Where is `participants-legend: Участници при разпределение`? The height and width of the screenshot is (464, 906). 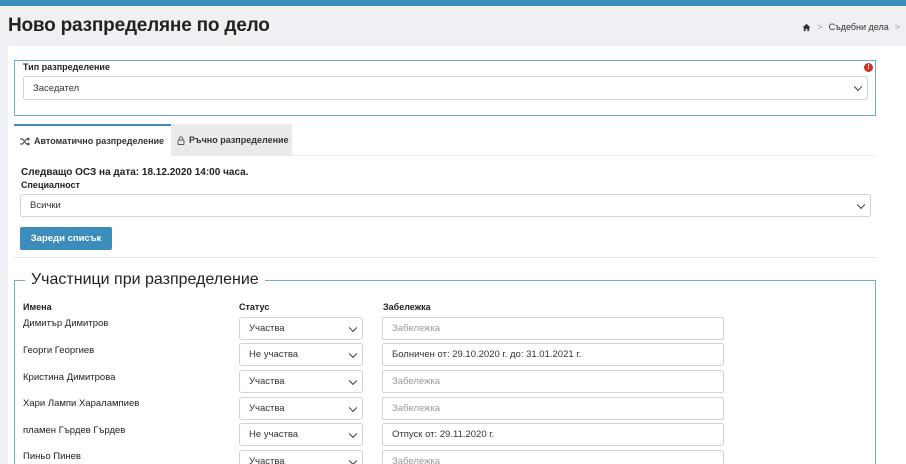 participants-legend: Участници при разпределение is located at coordinates (145, 280).